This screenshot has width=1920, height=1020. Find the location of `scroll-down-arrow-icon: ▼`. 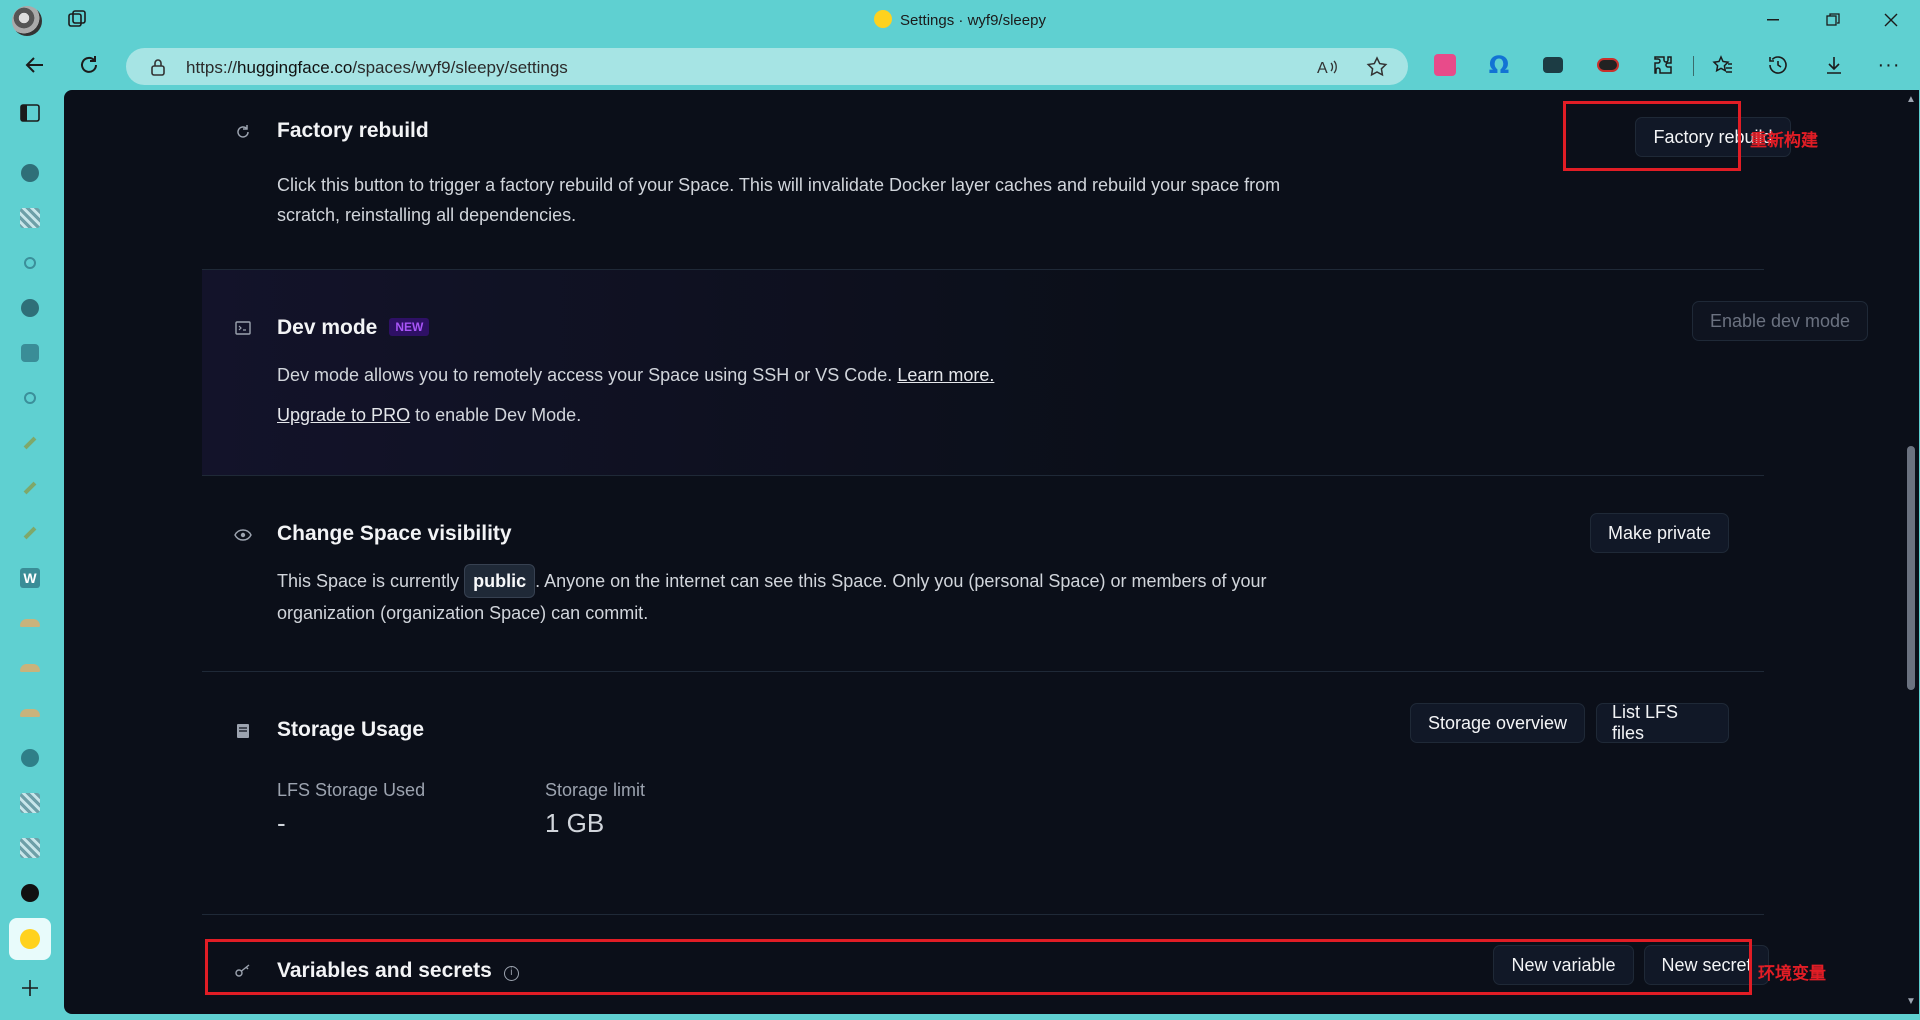

scroll-down-arrow-icon: ▼ is located at coordinates (1911, 1002).